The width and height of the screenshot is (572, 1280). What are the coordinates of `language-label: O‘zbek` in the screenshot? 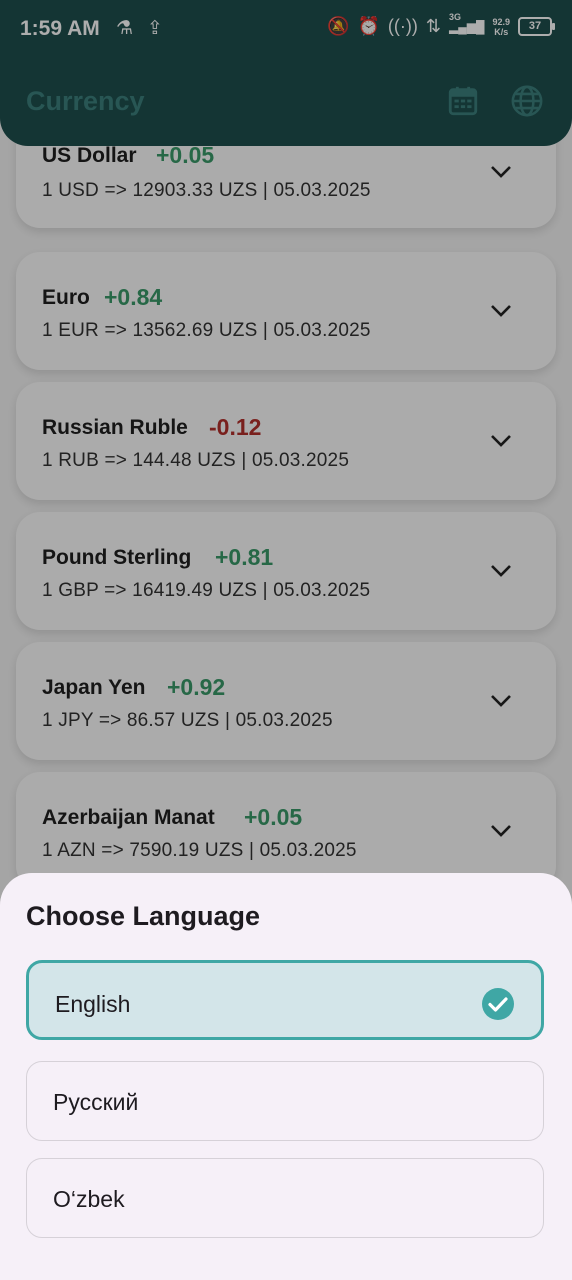 It's located at (89, 1199).